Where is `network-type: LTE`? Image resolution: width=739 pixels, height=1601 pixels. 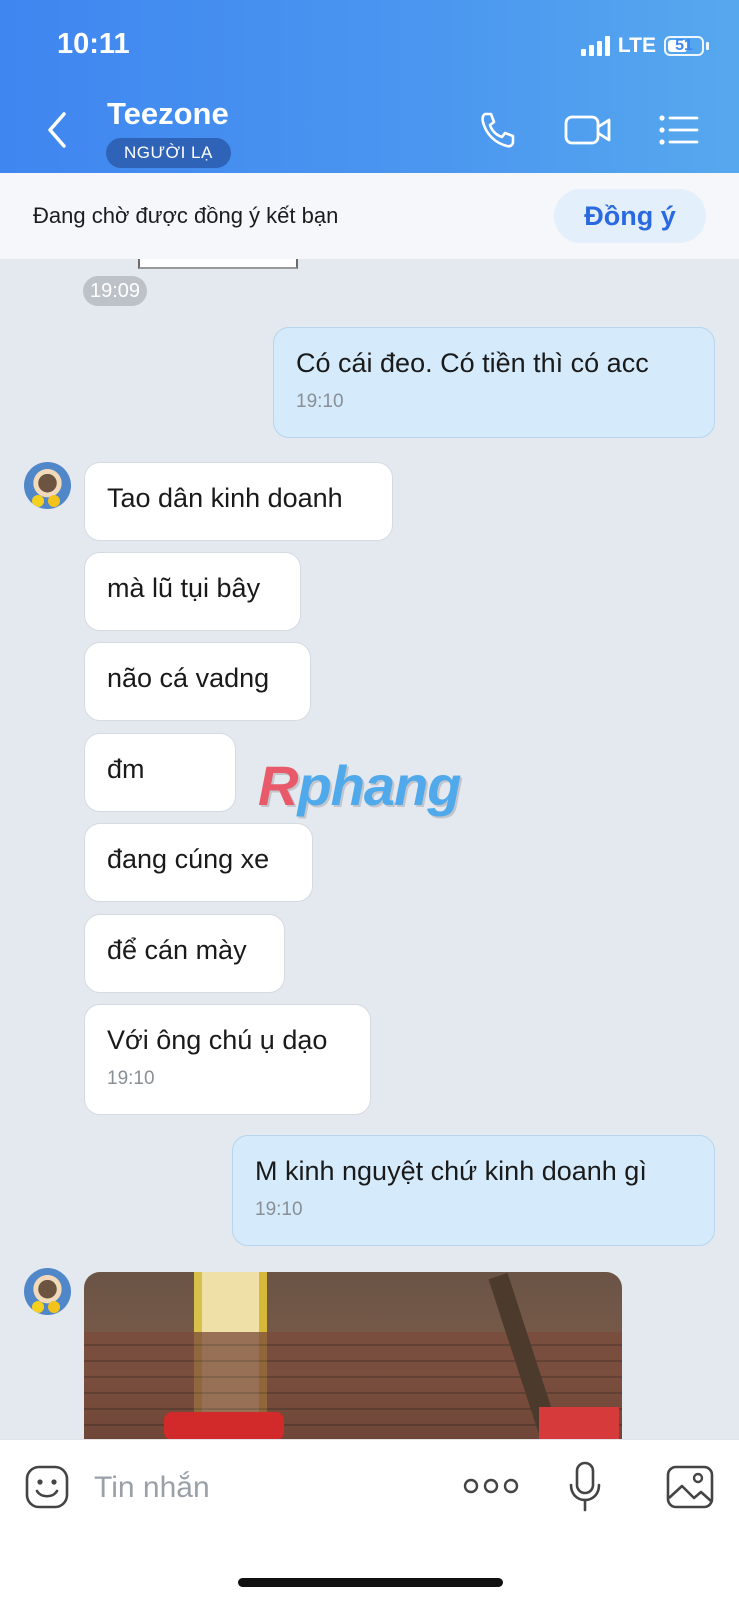 network-type: LTE is located at coordinates (636, 45).